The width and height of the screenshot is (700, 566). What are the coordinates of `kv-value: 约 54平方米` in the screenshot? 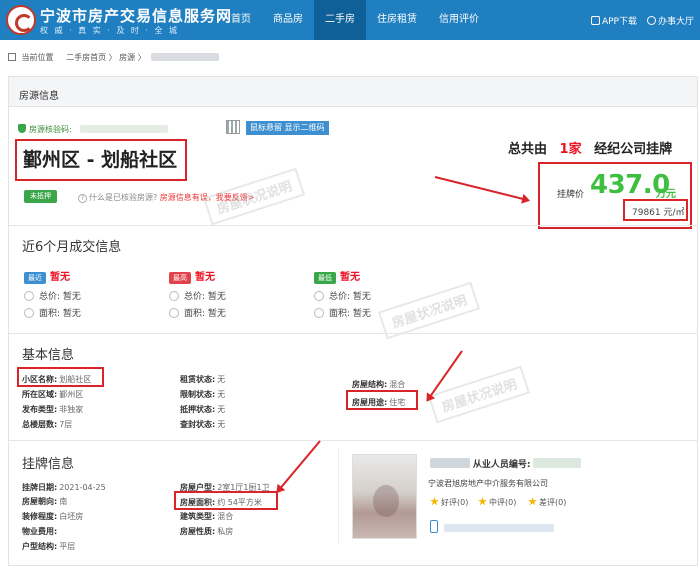 It's located at (239, 502).